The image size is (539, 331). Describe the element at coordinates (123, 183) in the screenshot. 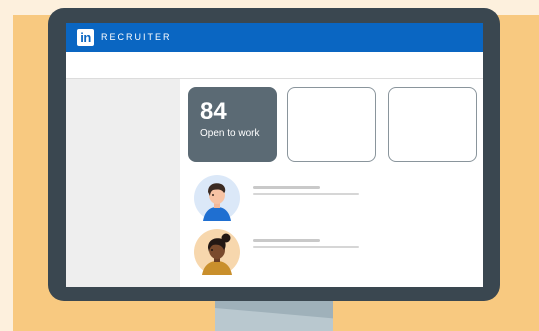

I see `sidebar` at that location.